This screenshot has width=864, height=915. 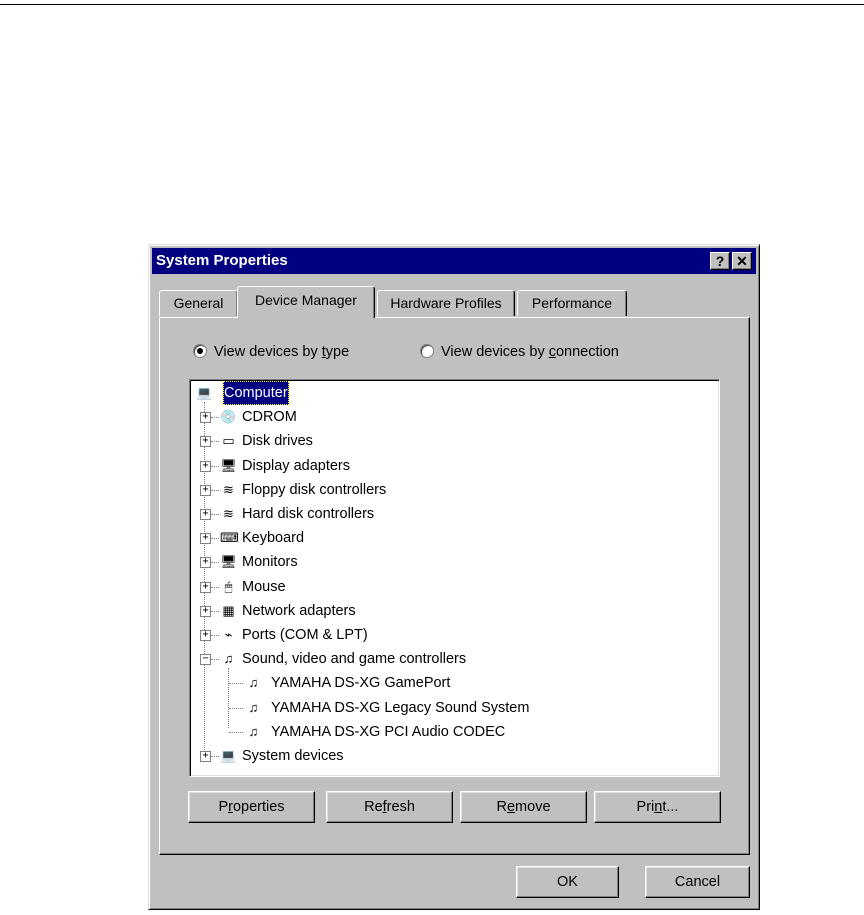 I want to click on help-button: ?, so click(x=720, y=261).